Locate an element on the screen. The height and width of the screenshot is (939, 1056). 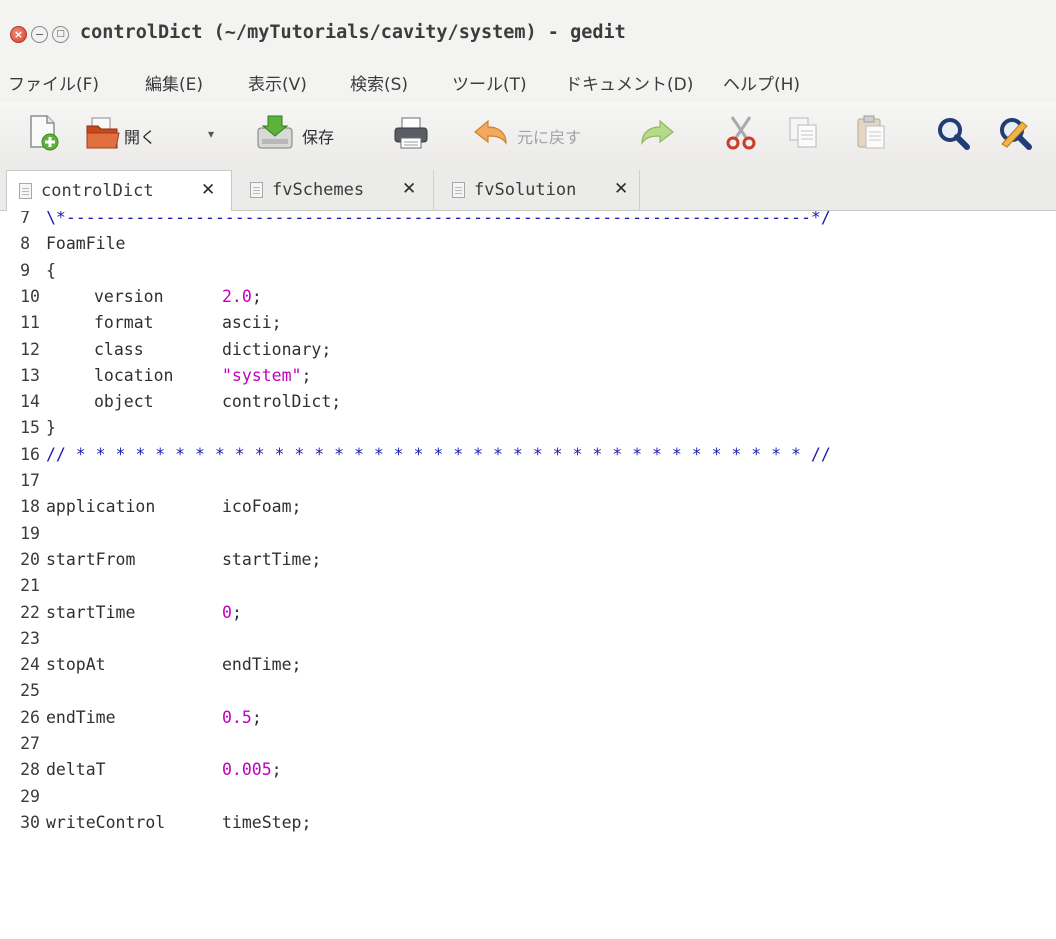
dict-value-token: 0 is located at coordinates (227, 612).